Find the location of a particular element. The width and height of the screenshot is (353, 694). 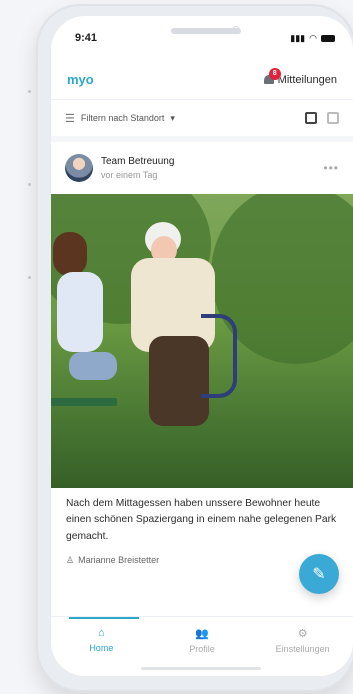

brand-logo: myo is located at coordinates (80, 79).